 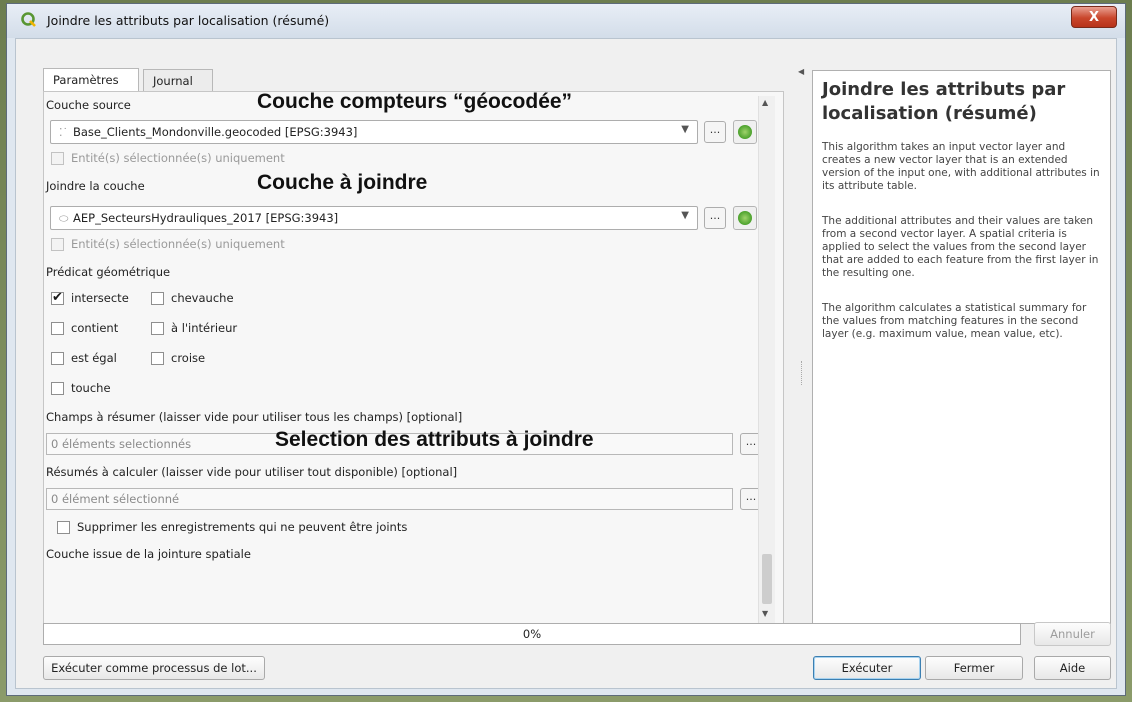 What do you see at coordinates (1072, 668) in the screenshot?
I see `help-button: Aide` at bounding box center [1072, 668].